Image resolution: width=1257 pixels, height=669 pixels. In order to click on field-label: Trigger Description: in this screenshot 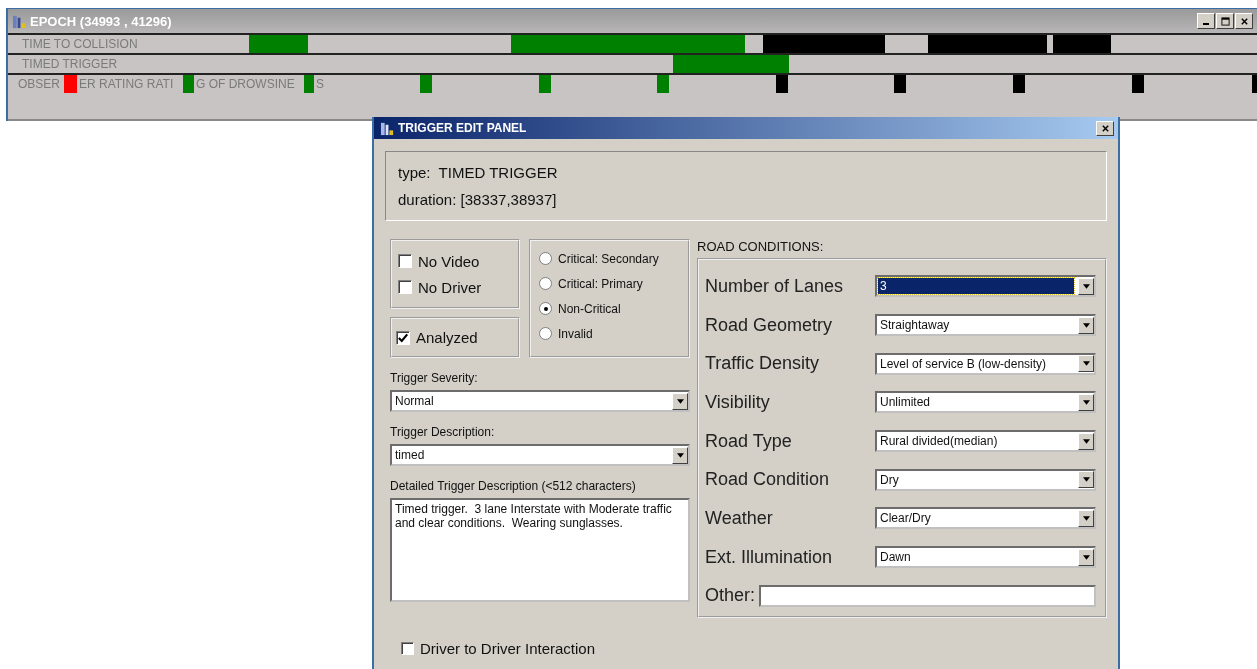, I will do `click(443, 432)`.